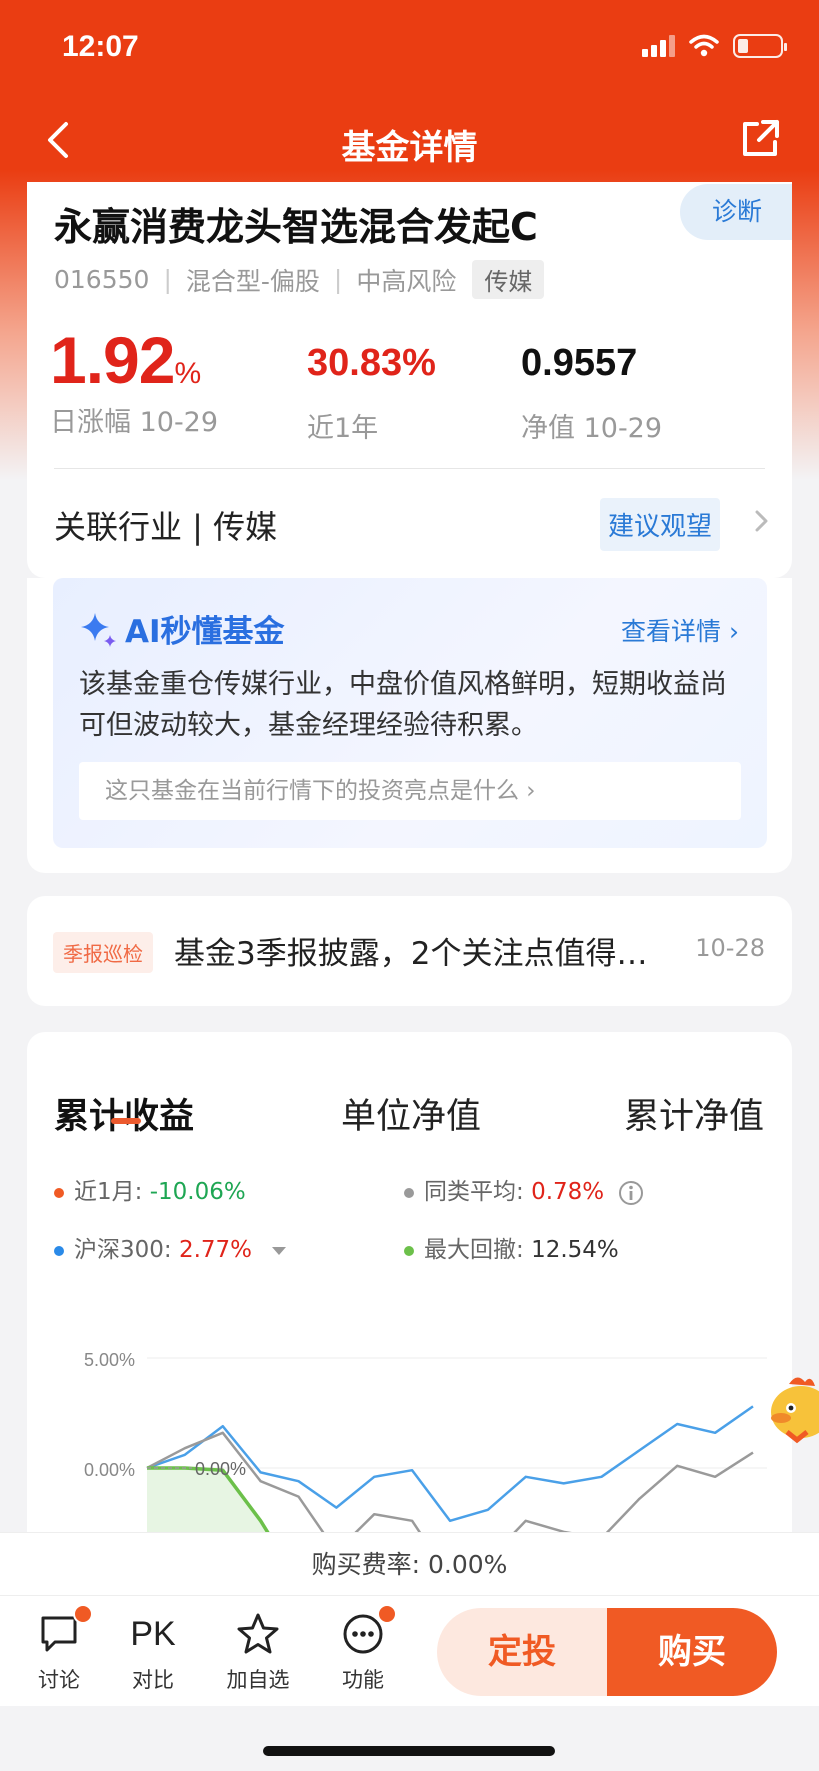 This screenshot has width=819, height=1771. I want to click on home-indicator-area, so click(409, 1738).